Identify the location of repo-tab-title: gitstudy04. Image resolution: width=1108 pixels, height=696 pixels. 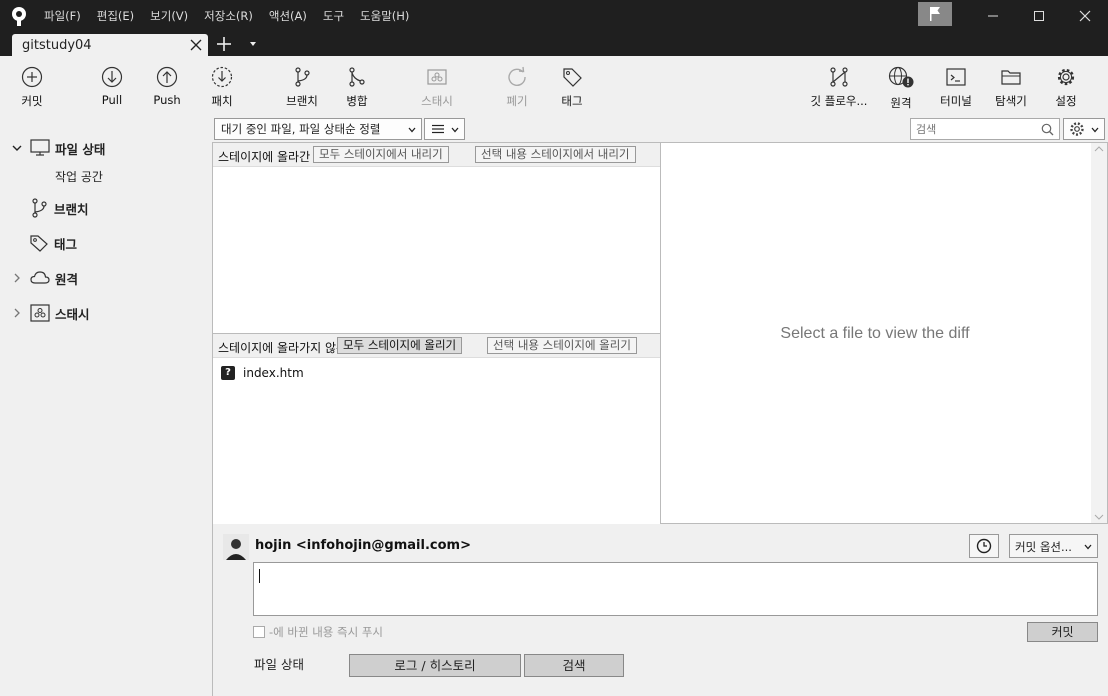
(57, 45).